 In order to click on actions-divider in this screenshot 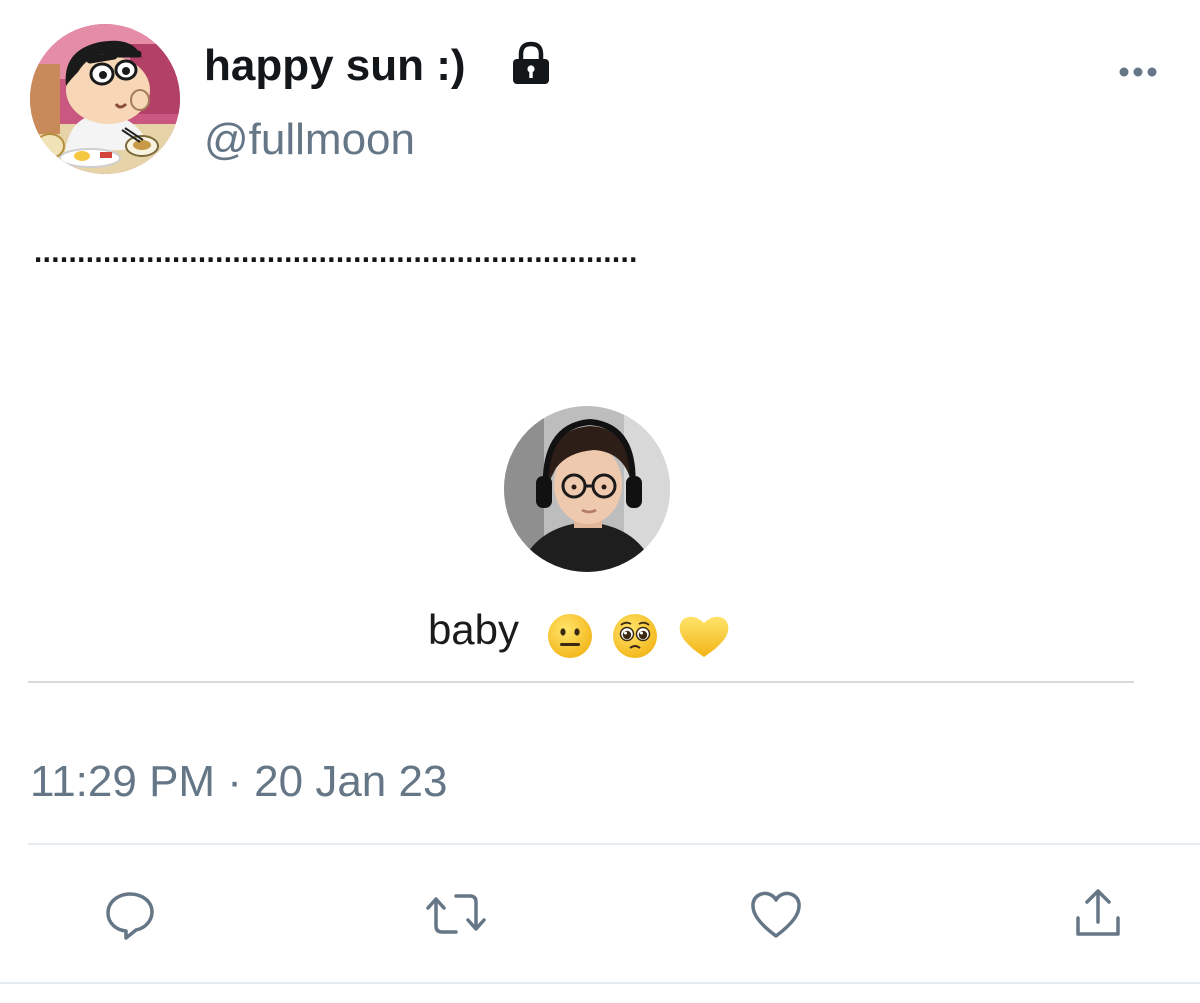, I will do `click(614, 844)`.